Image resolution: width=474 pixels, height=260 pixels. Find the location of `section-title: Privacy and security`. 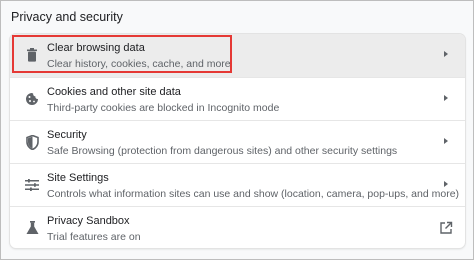

section-title: Privacy and security is located at coordinates (67, 17).